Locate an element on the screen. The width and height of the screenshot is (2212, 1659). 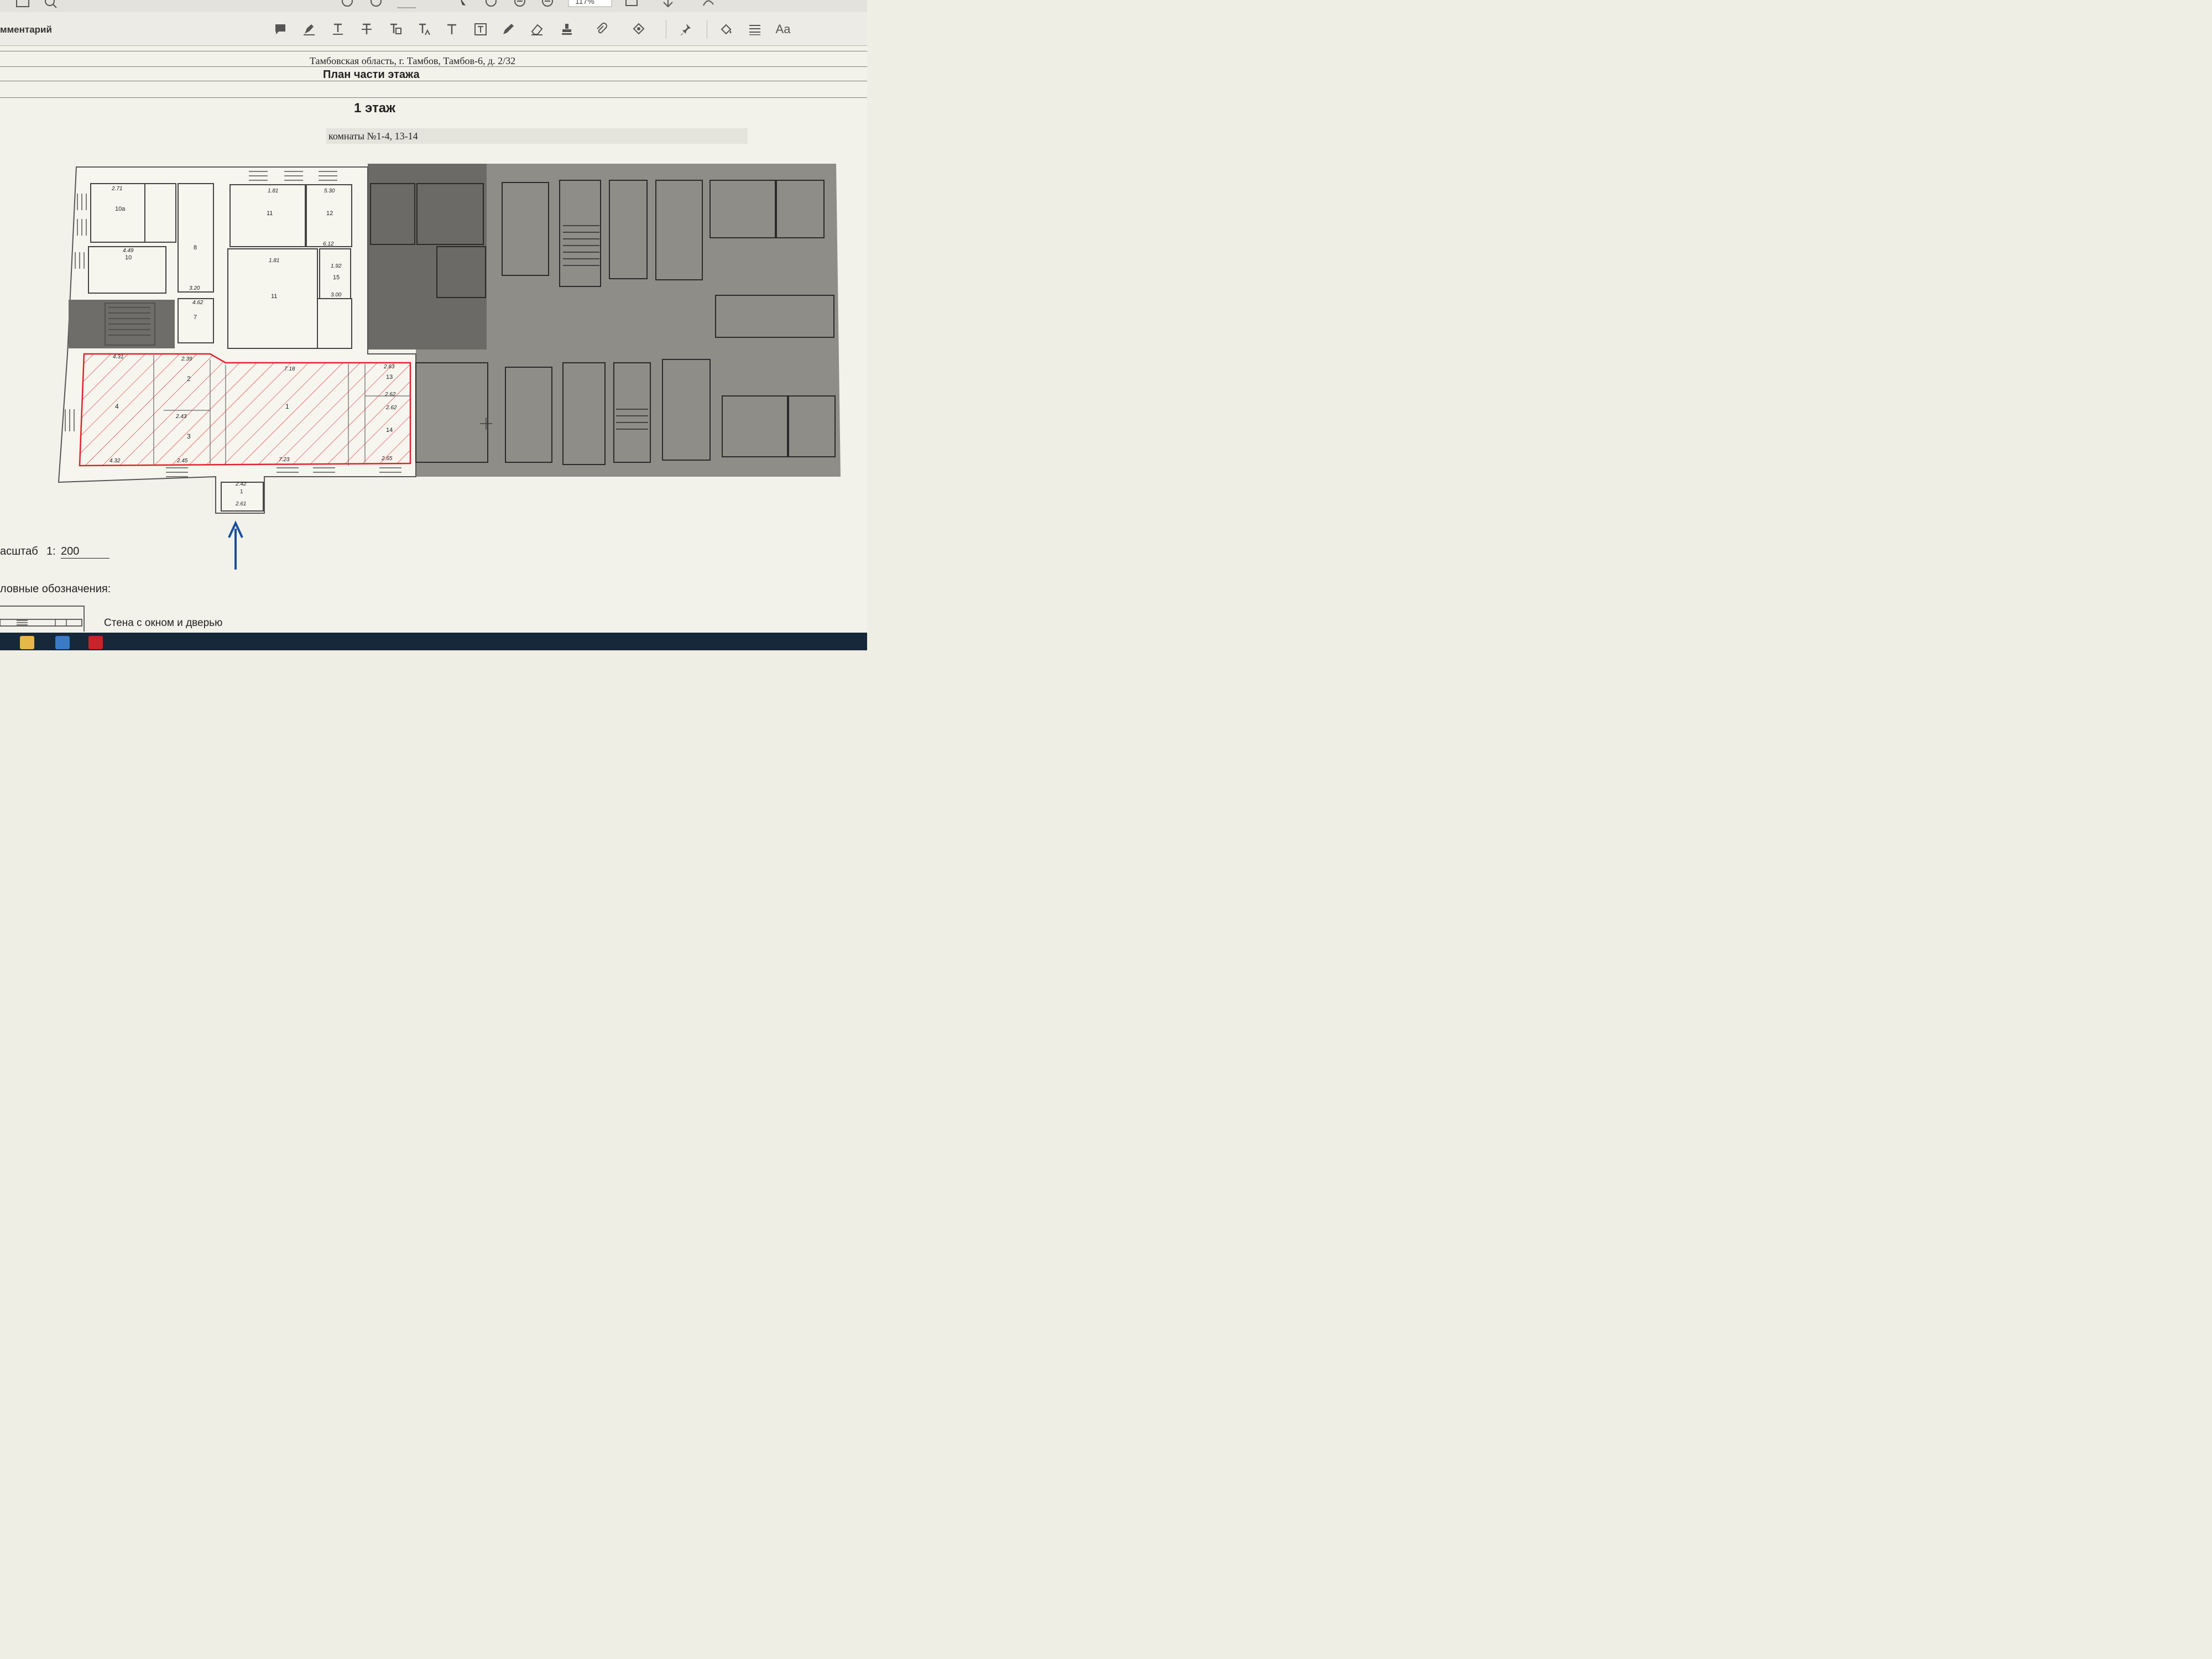
dim-label: 4.62 is located at coordinates (198, 303).